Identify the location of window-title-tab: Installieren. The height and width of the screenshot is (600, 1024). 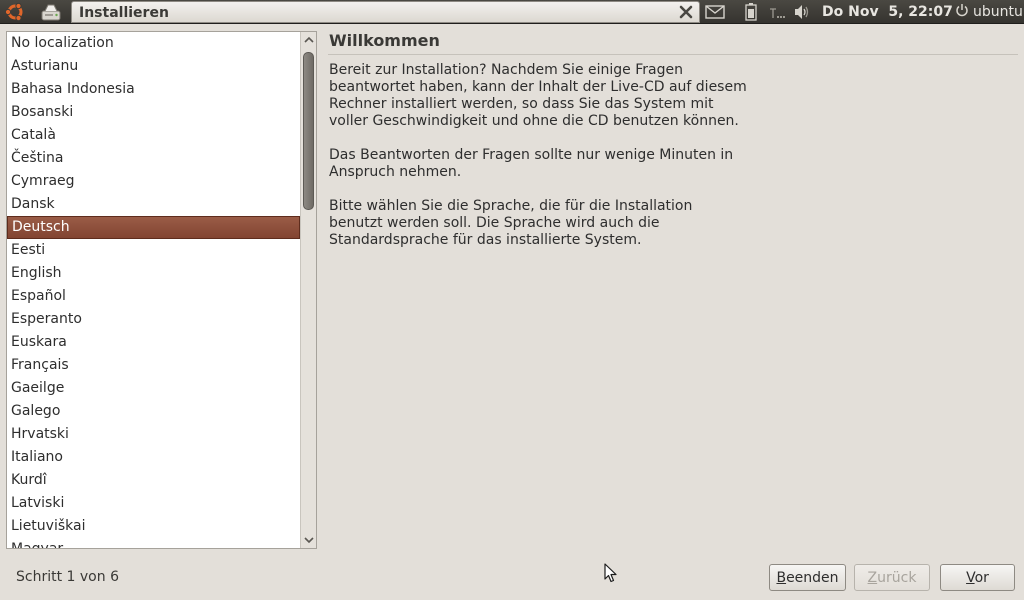
(385, 12).